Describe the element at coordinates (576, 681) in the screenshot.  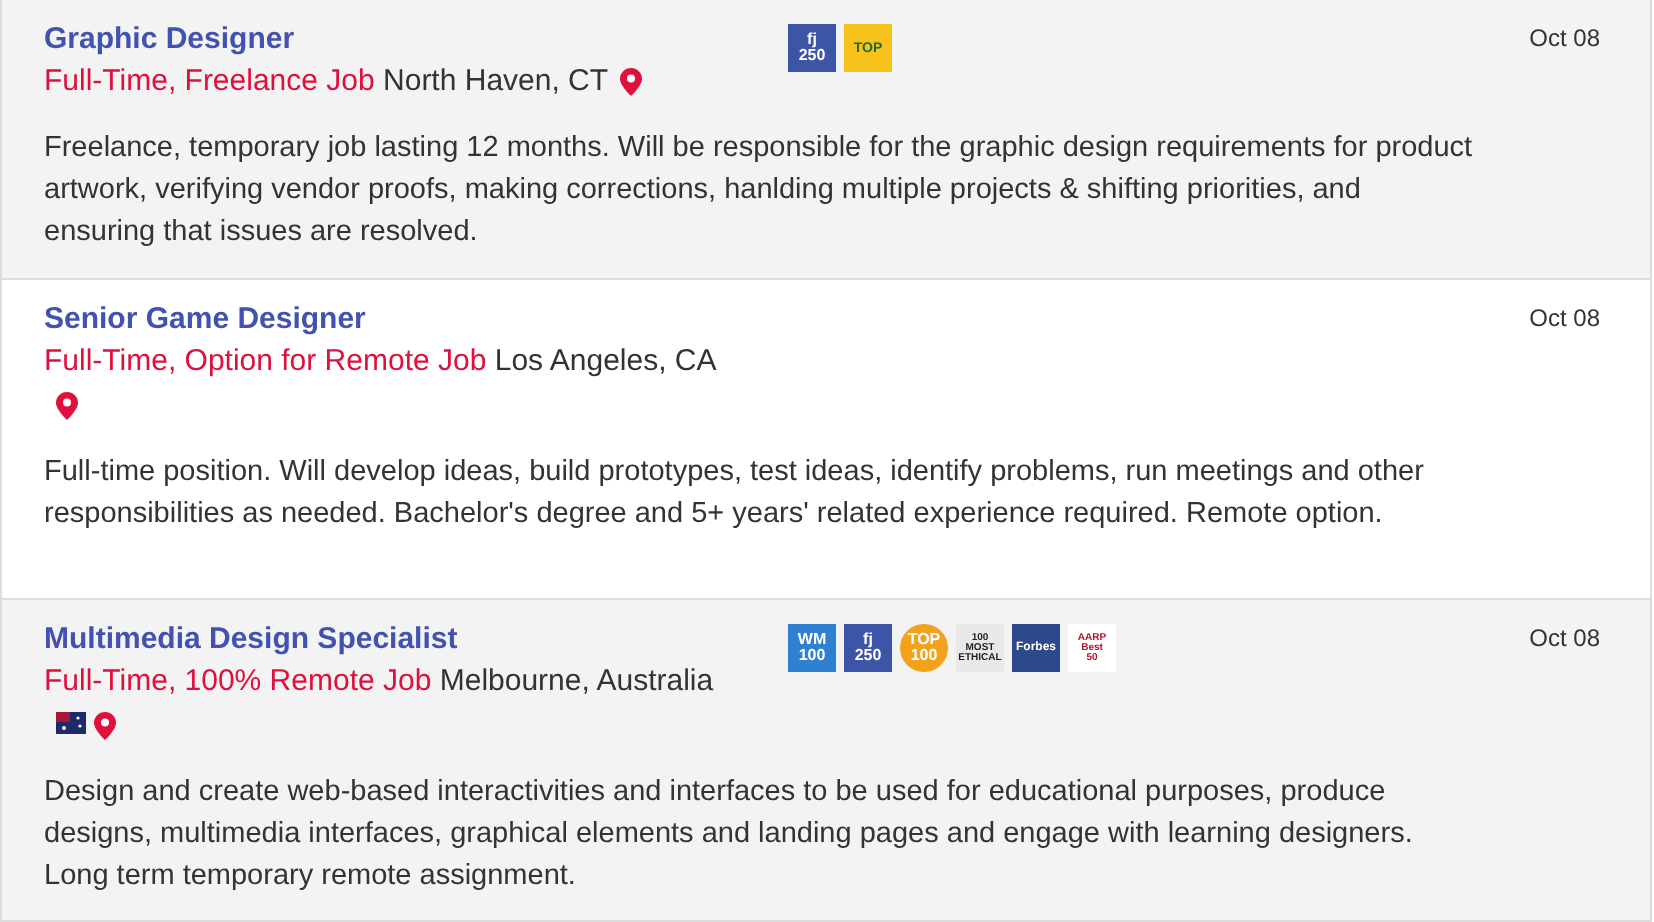
I see `job-location: Melbourne, Australia` at that location.